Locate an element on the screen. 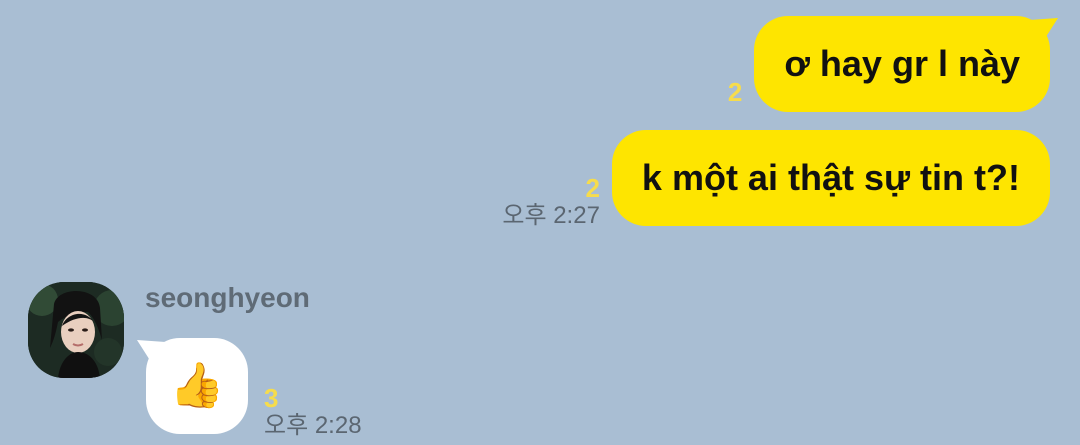  outgoing-message-row: 2 오후 2:27 k một ai thật sự tin t?! is located at coordinates (776, 179).